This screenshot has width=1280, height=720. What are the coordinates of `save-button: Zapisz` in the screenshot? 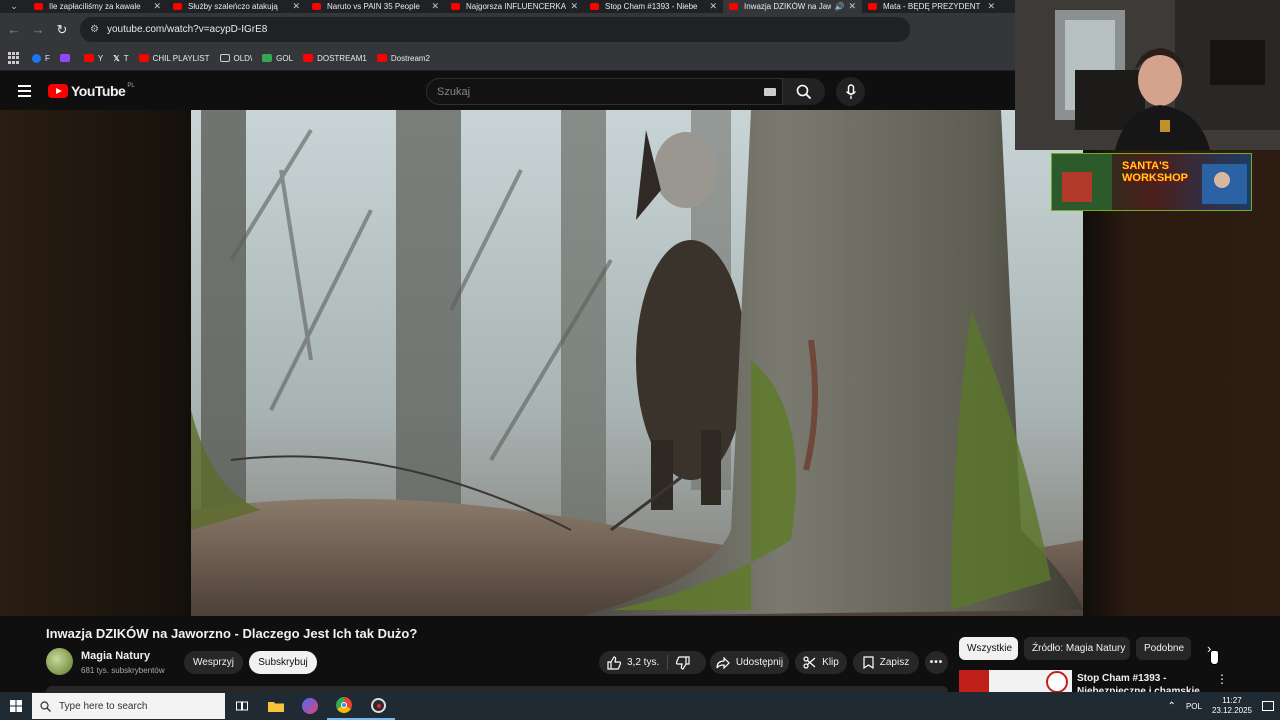 It's located at (886, 662).